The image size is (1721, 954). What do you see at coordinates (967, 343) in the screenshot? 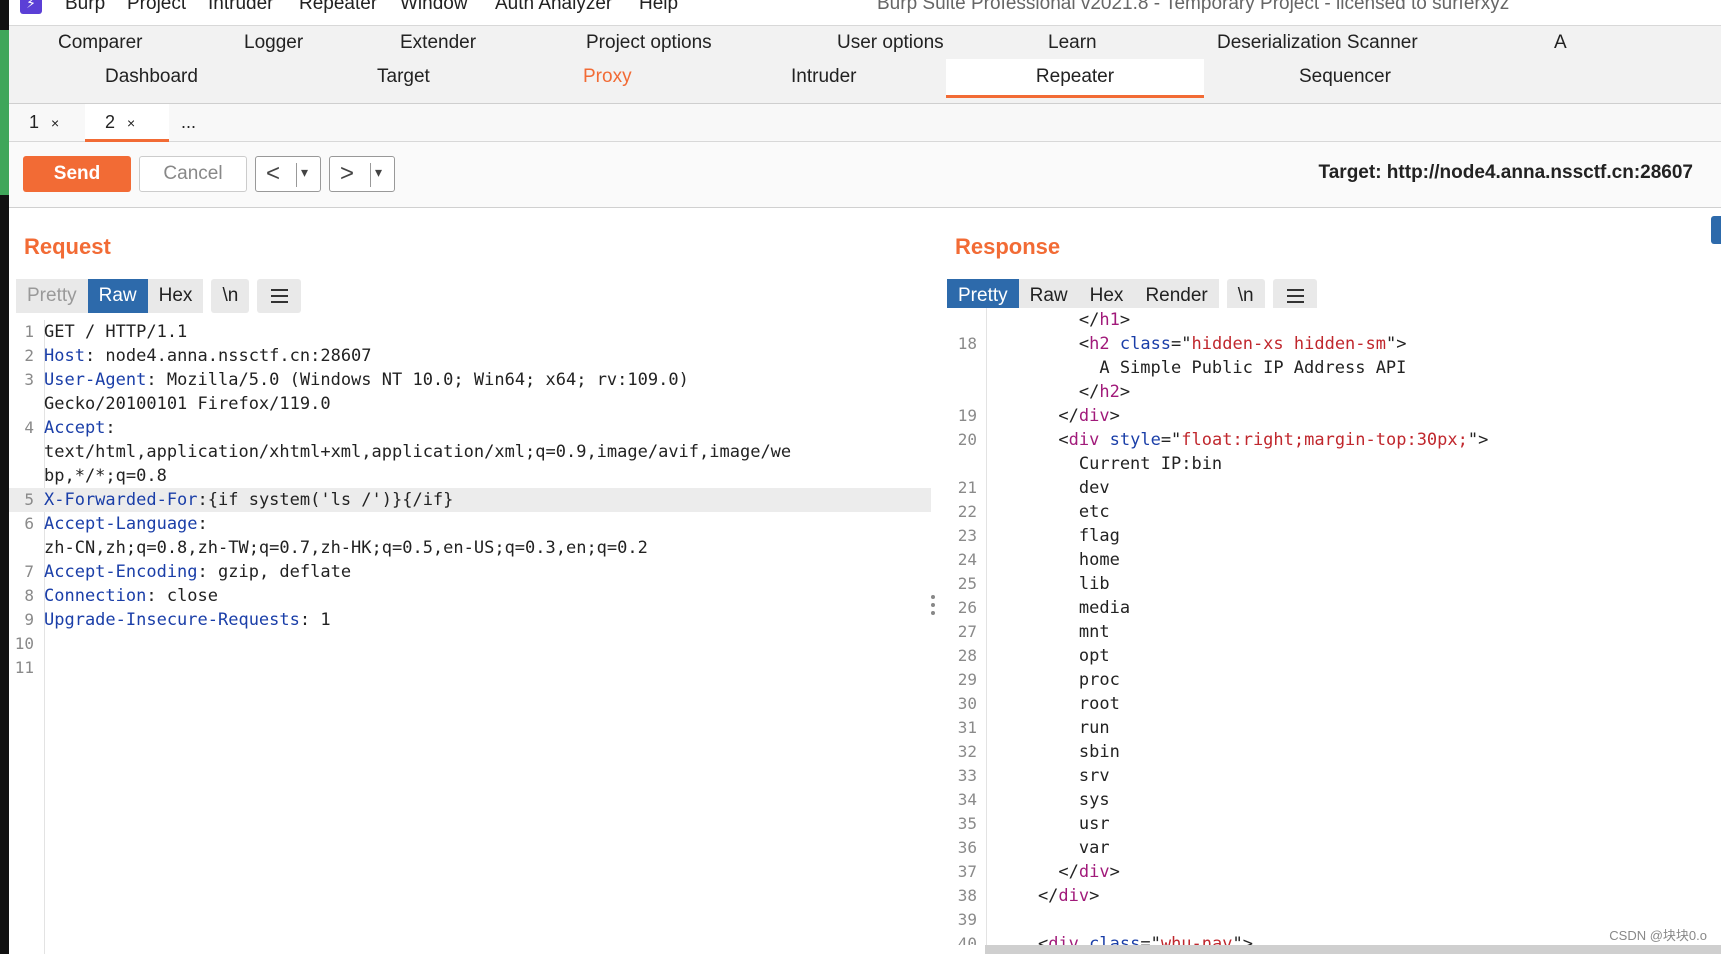
I see `line-number: 18` at bounding box center [967, 343].